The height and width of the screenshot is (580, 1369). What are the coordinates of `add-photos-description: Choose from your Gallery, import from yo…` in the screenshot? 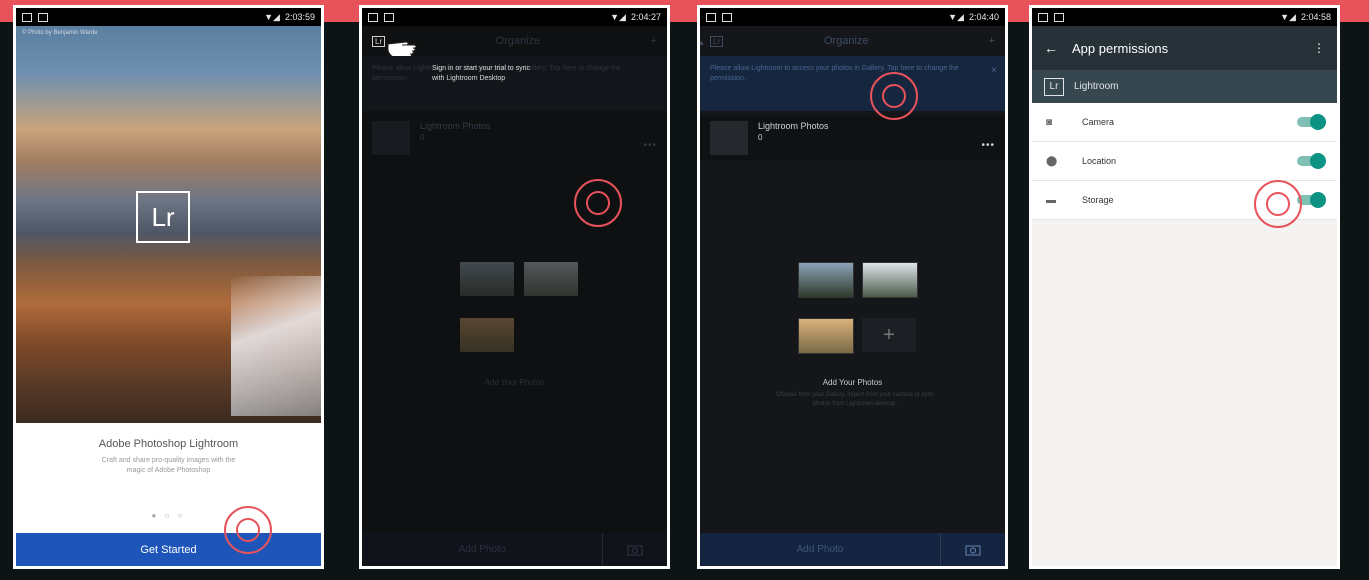 It's located at (855, 399).